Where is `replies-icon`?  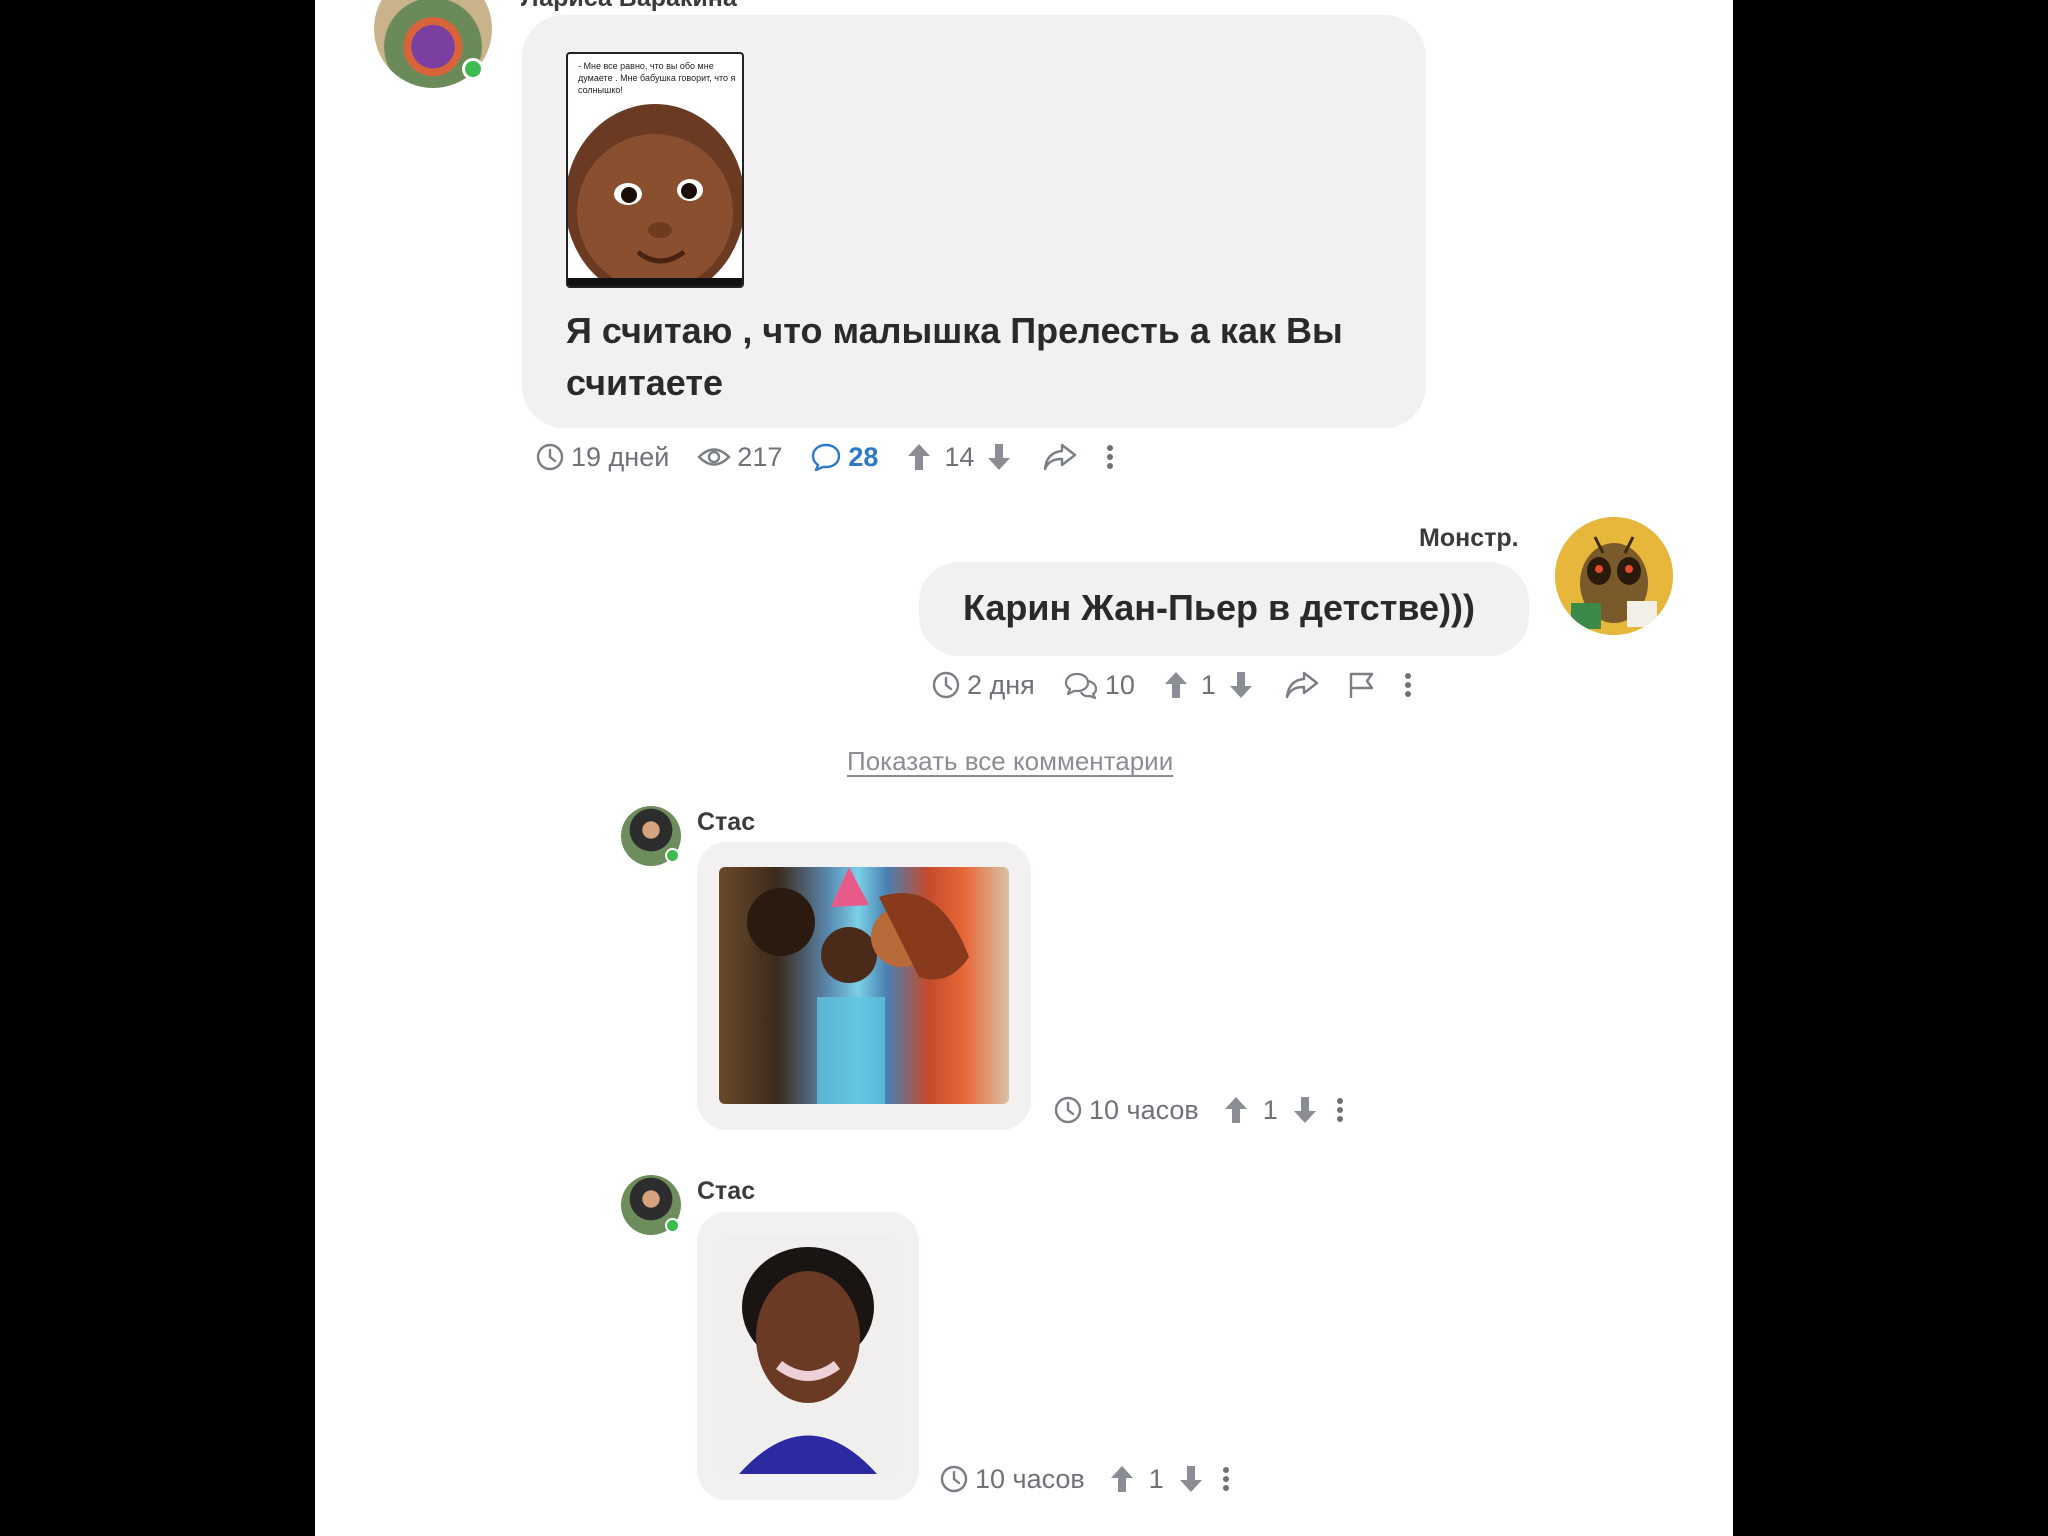 replies-icon is located at coordinates (1080, 686).